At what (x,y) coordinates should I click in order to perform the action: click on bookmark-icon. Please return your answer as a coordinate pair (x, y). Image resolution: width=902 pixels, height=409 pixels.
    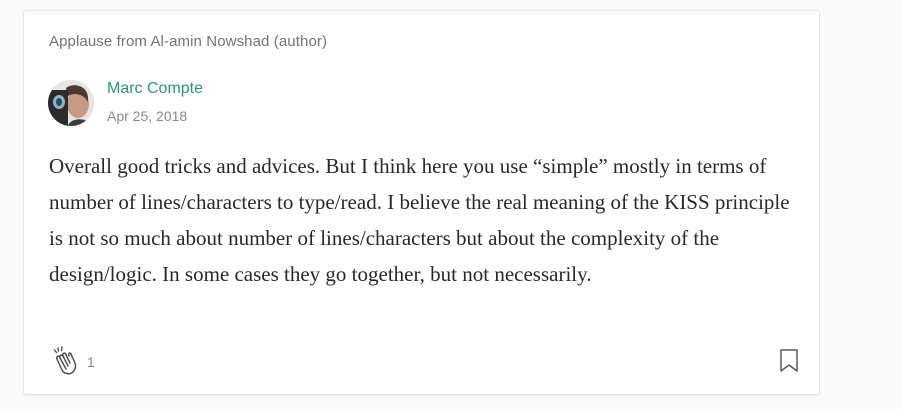
    Looking at the image, I should click on (789, 361).